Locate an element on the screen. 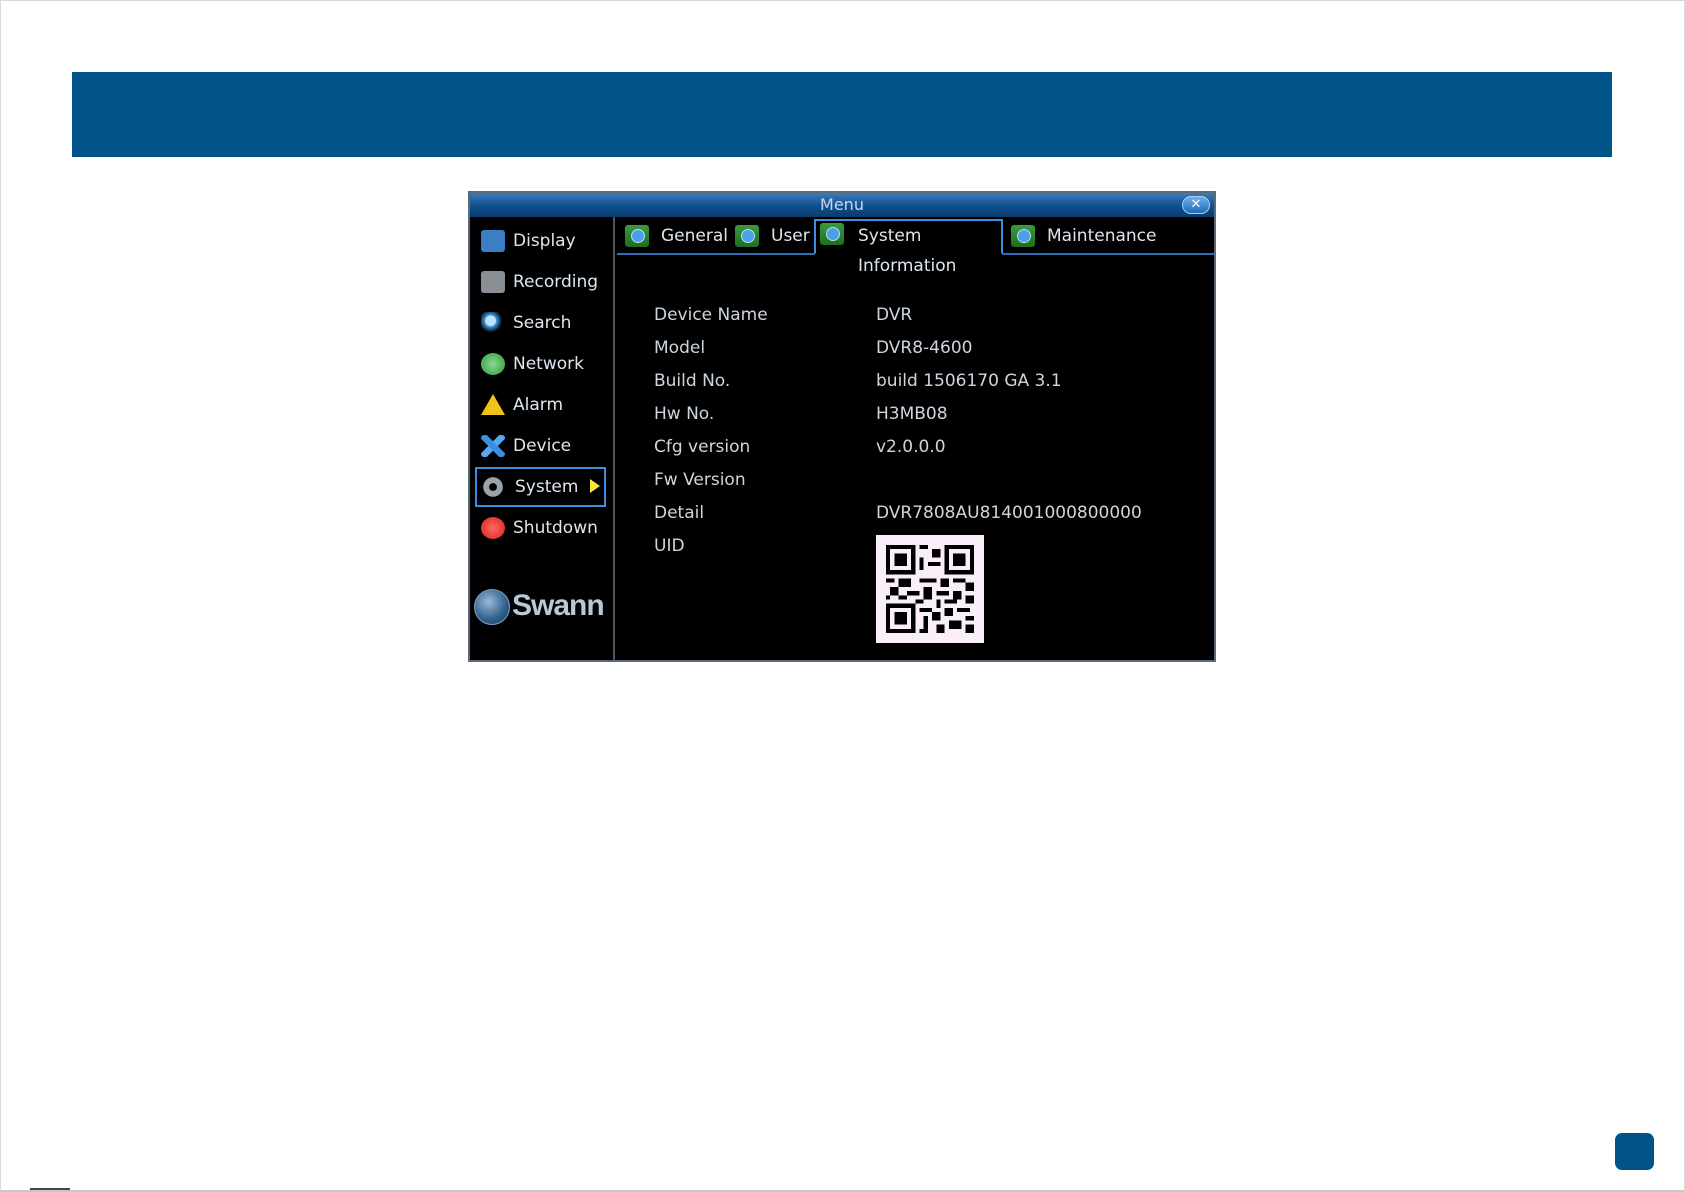 The image size is (1685, 1192). page-number-badge is located at coordinates (1634, 1151).